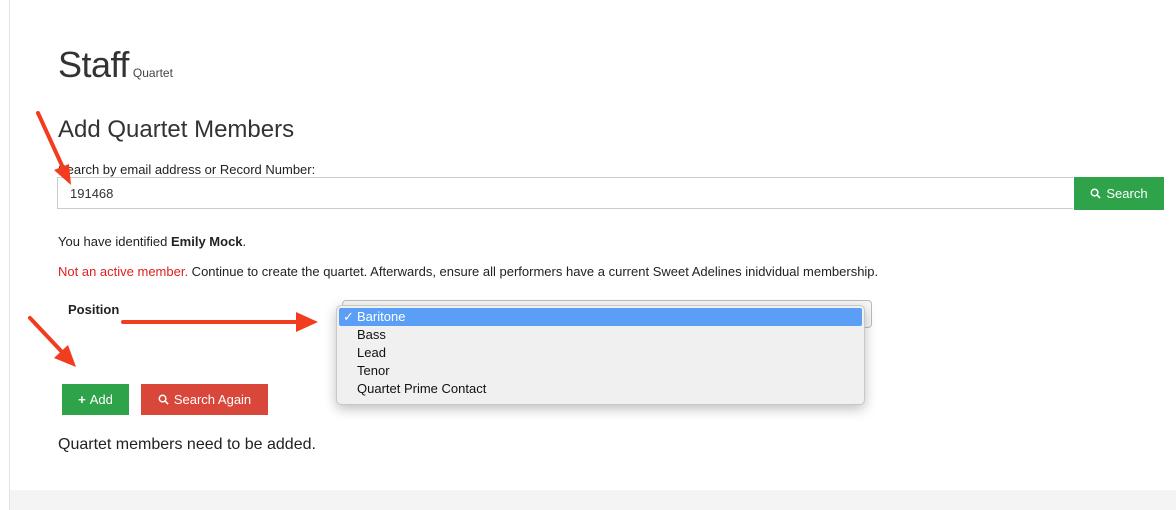 The height and width of the screenshot is (510, 1176). I want to click on arrow-to-position-select-icon, so click(219, 322).